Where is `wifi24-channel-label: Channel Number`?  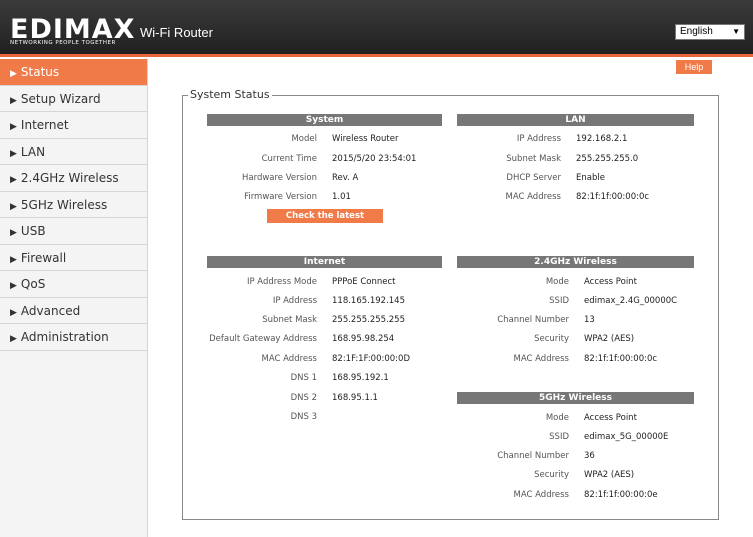
wifi24-channel-label: Channel Number is located at coordinates (533, 320).